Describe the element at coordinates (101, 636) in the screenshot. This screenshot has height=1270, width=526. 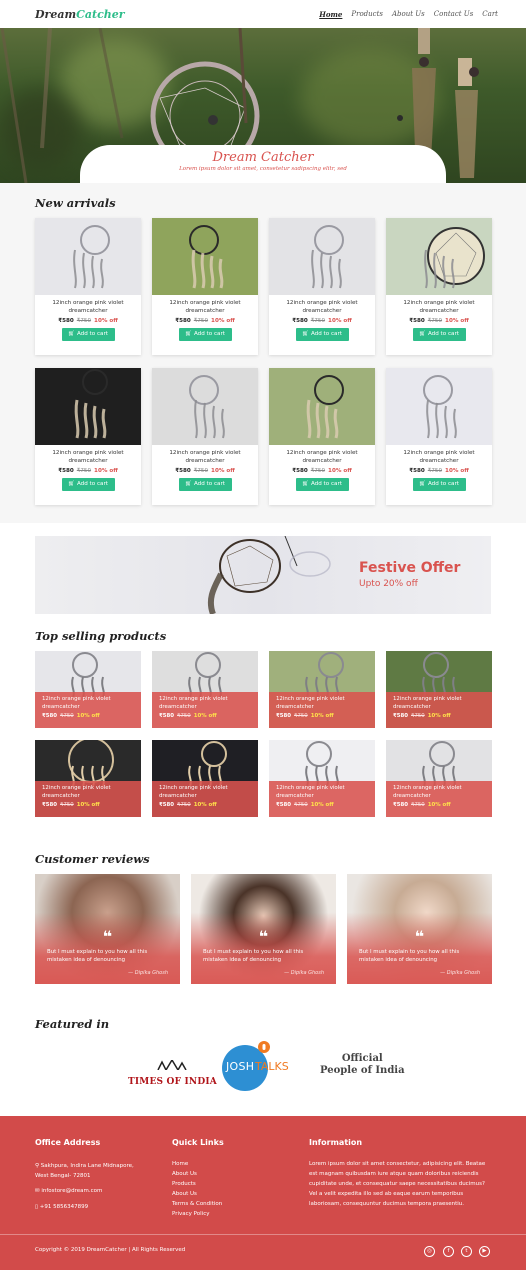
I see `top-selling-title: Top selling products` at that location.